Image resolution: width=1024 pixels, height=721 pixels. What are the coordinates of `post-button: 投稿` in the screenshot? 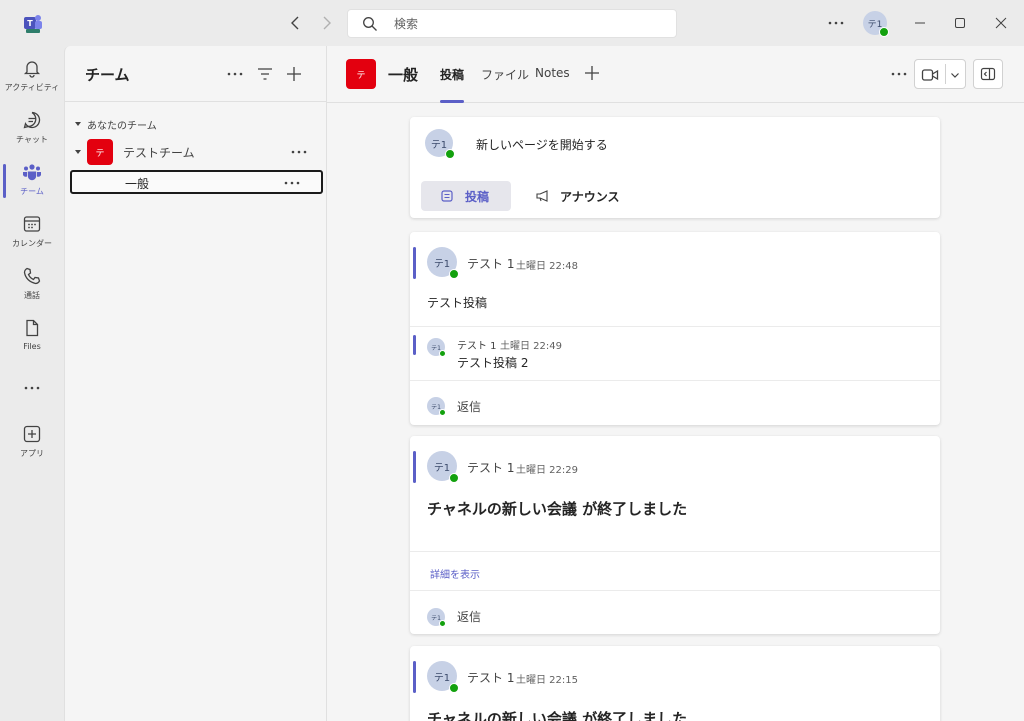 It's located at (466, 196).